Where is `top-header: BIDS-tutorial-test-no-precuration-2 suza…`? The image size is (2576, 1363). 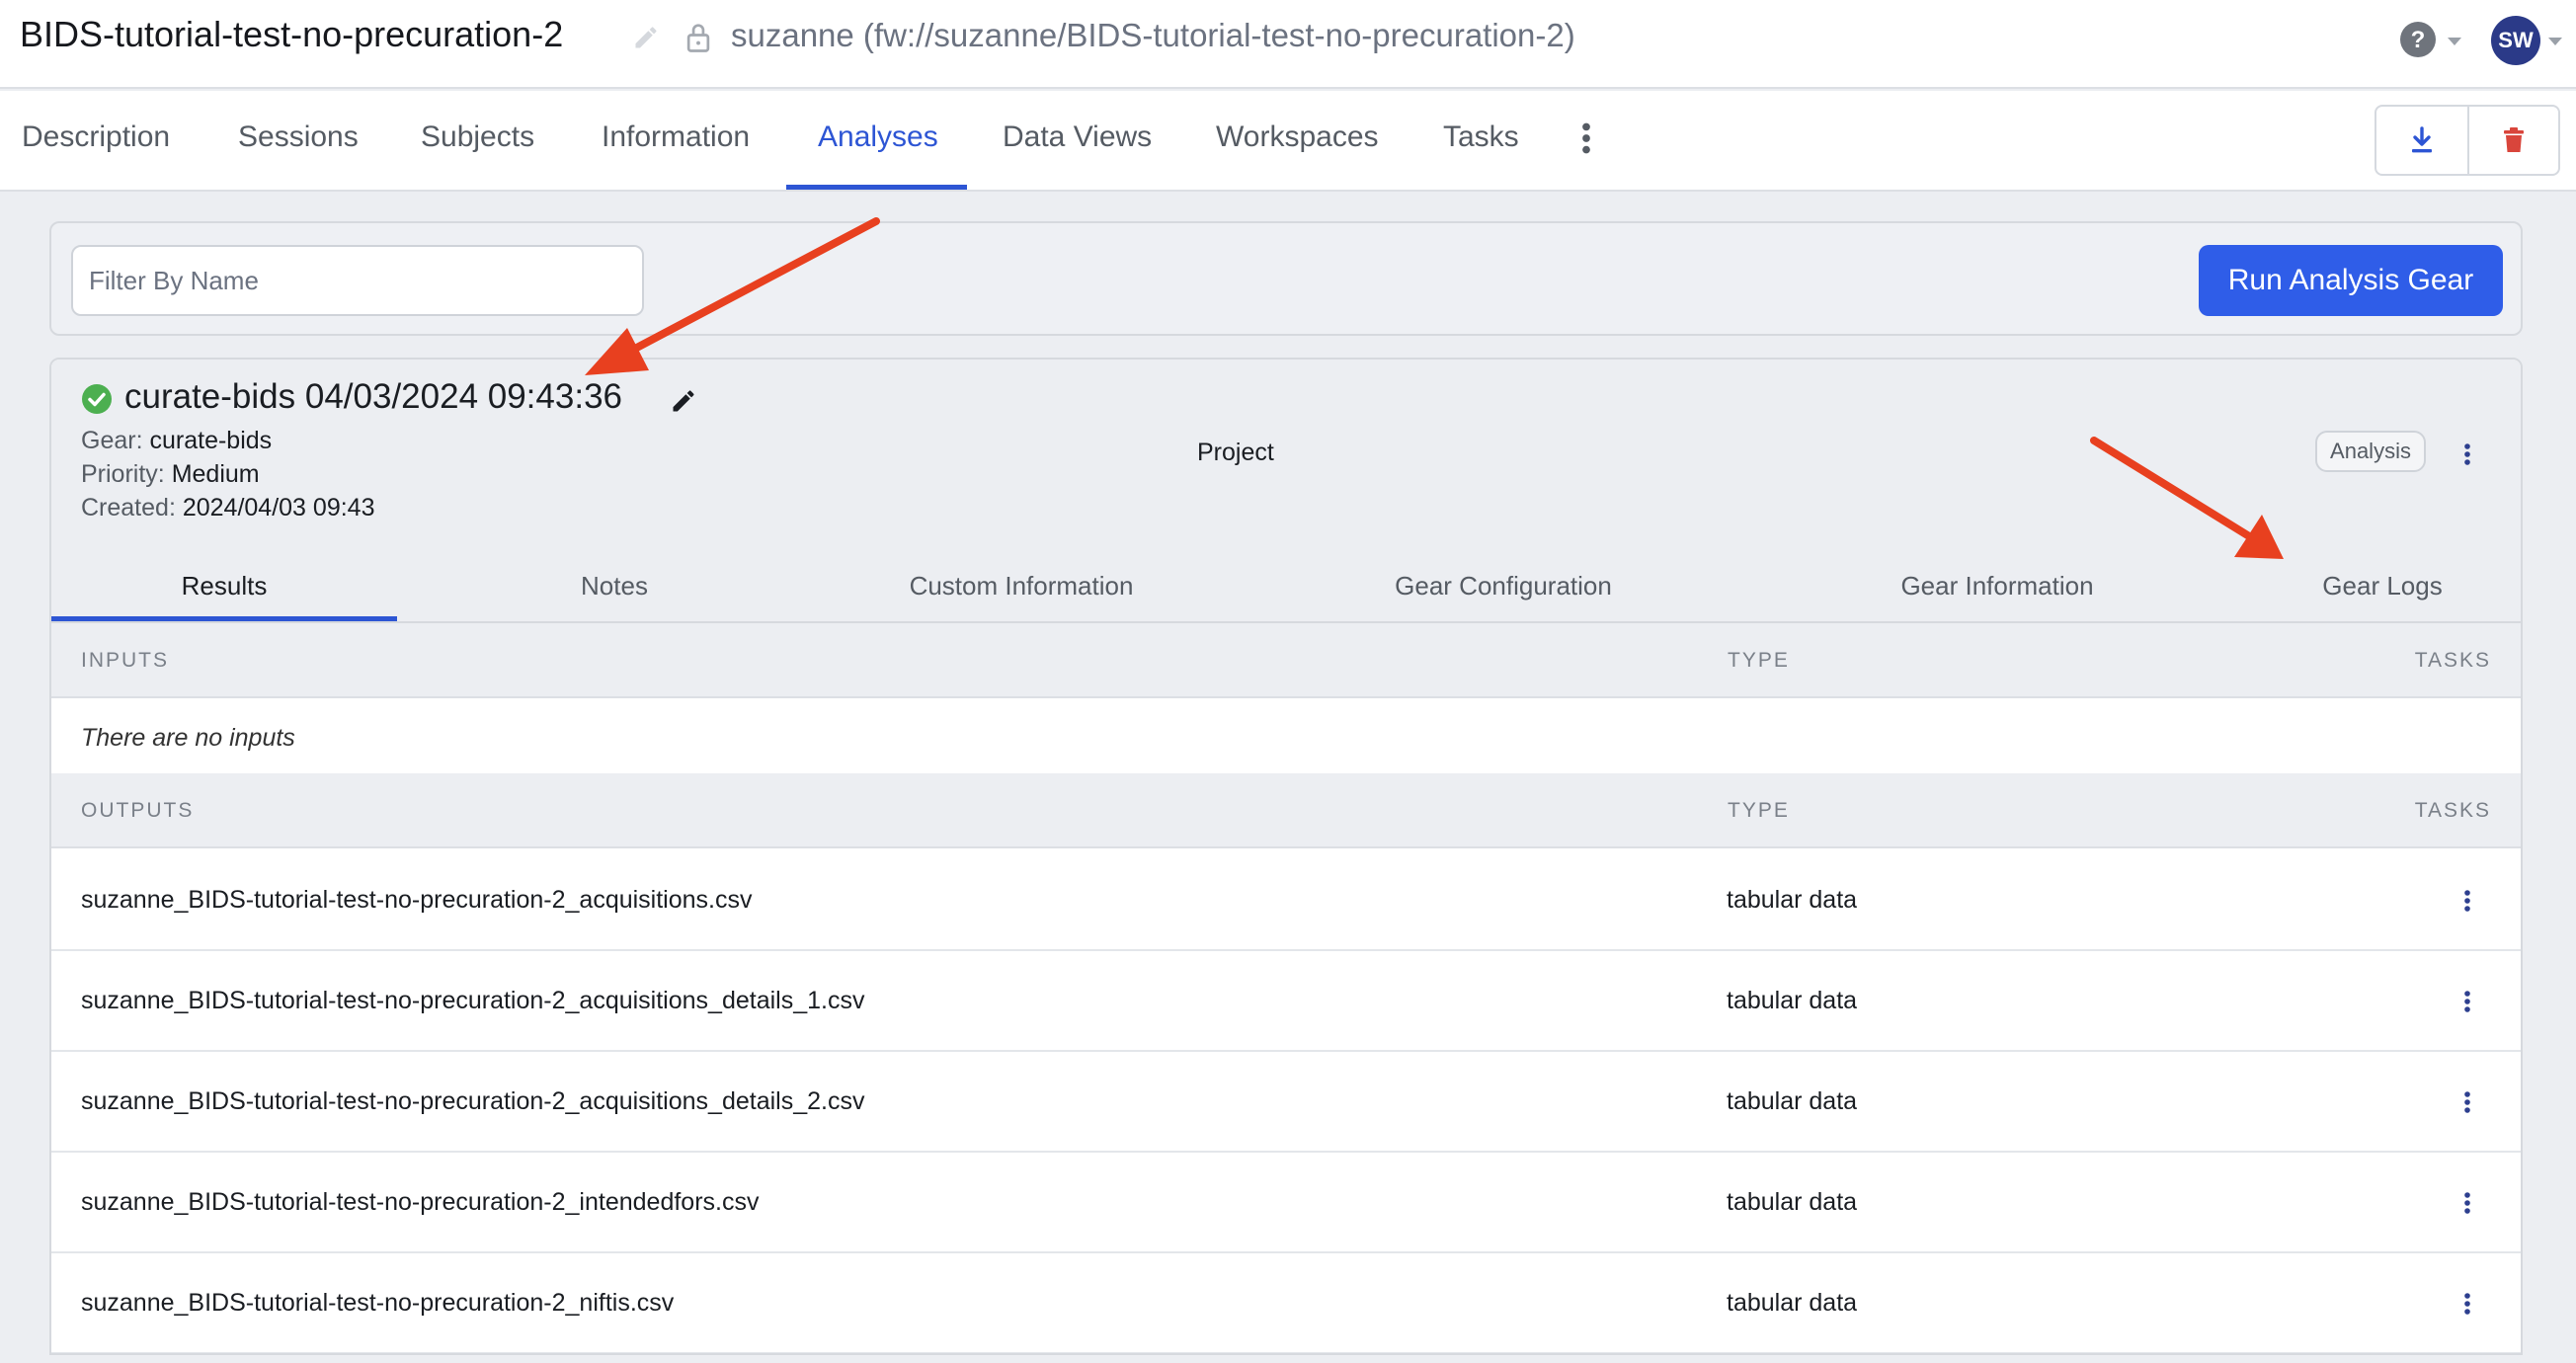
top-header: BIDS-tutorial-test-no-precuration-2 suza… is located at coordinates (1288, 44).